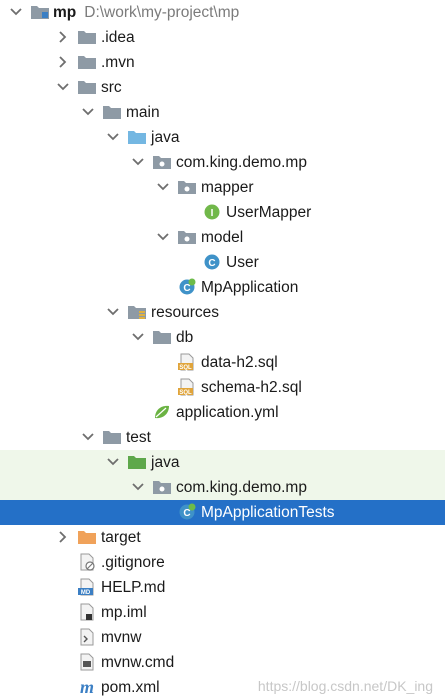 The width and height of the screenshot is (445, 700). I want to click on tree-item-label: mapper, so click(227, 187).